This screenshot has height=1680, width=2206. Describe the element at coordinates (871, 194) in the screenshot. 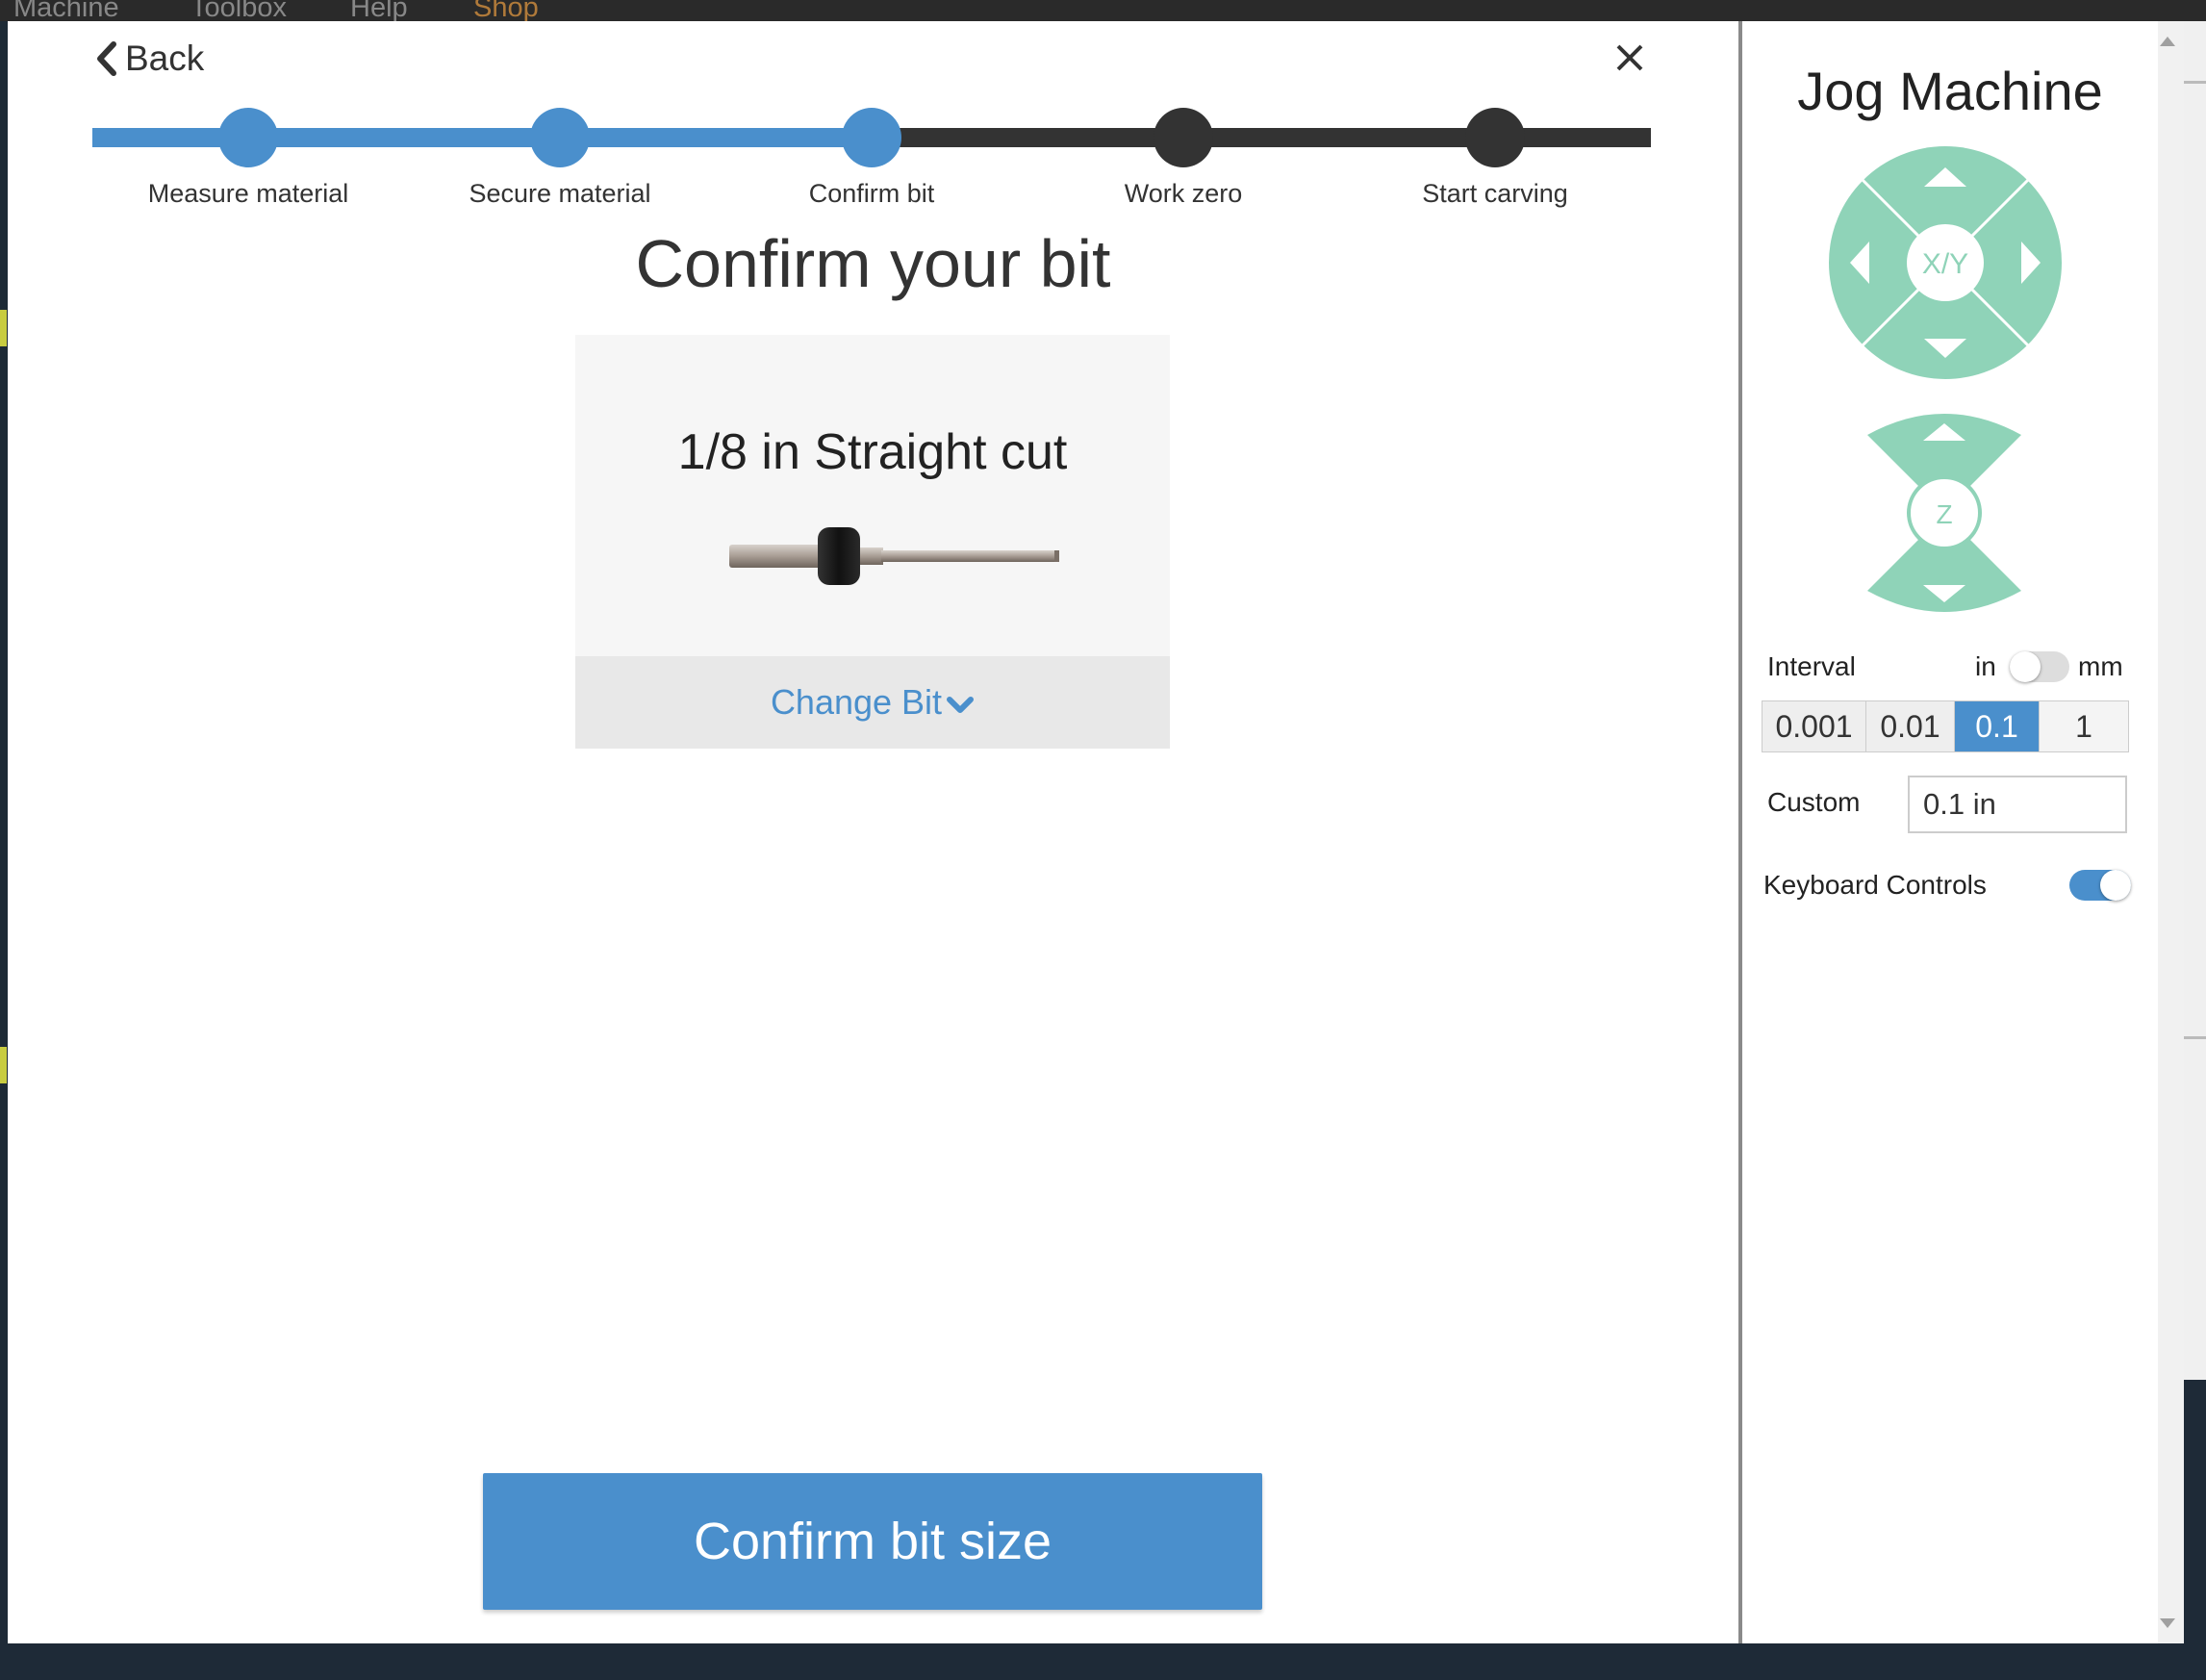

I see `step-label: Confirm bit` at that location.